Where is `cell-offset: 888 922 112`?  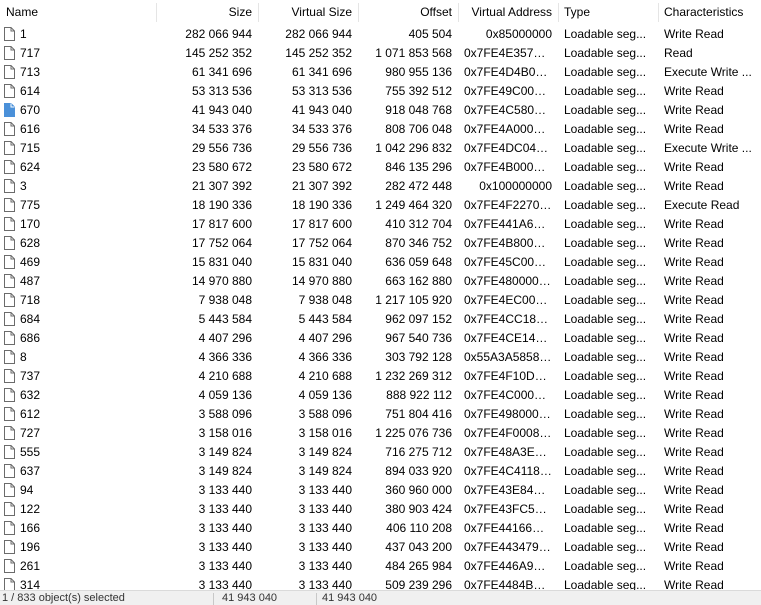 cell-offset: 888 922 112 is located at coordinates (419, 395).